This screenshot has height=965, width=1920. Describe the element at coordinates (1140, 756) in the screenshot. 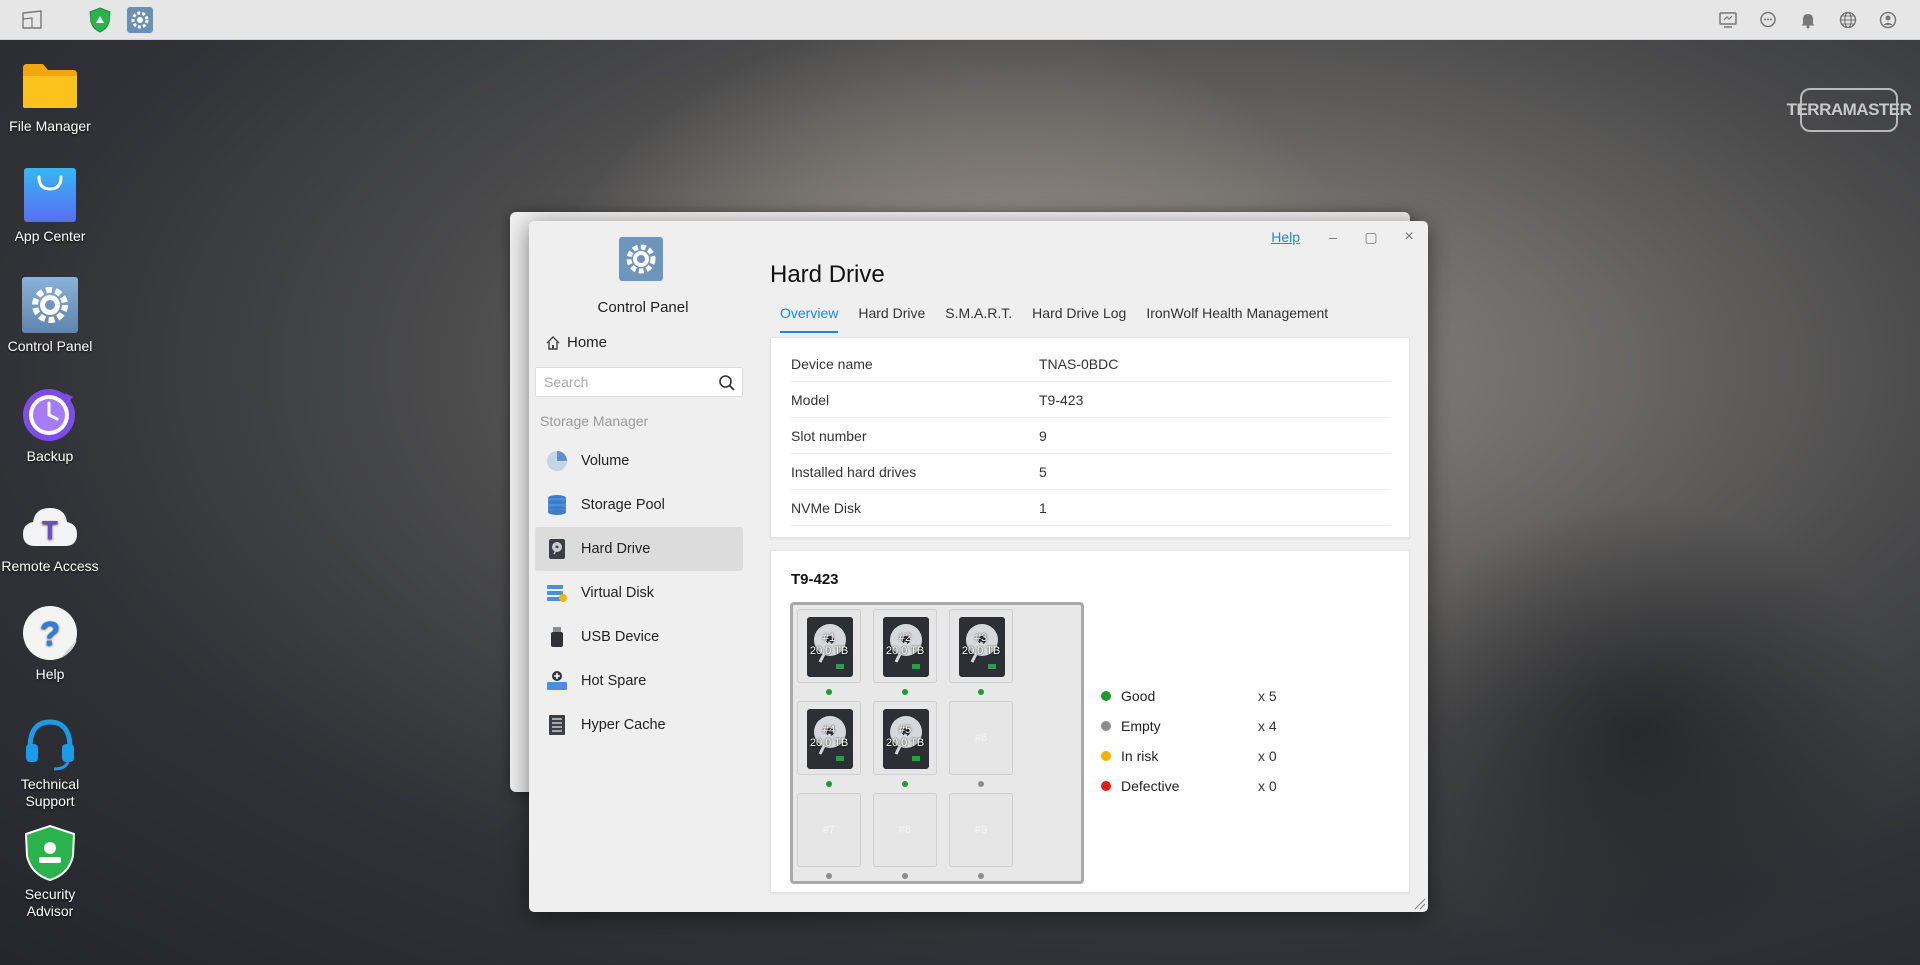

I see `legend-label: In risk` at that location.